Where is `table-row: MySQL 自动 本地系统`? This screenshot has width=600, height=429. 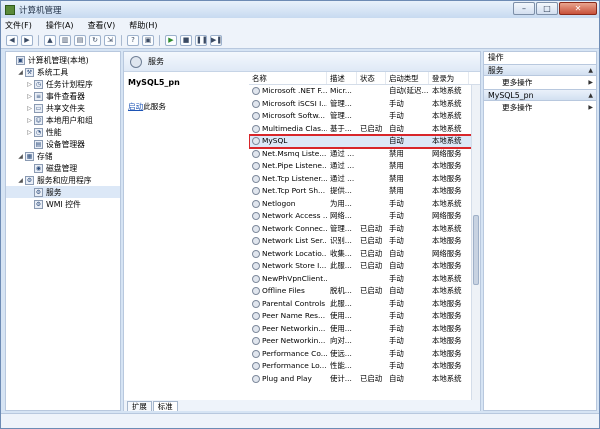 table-row: MySQL 自动 本地系统 is located at coordinates (364, 141).